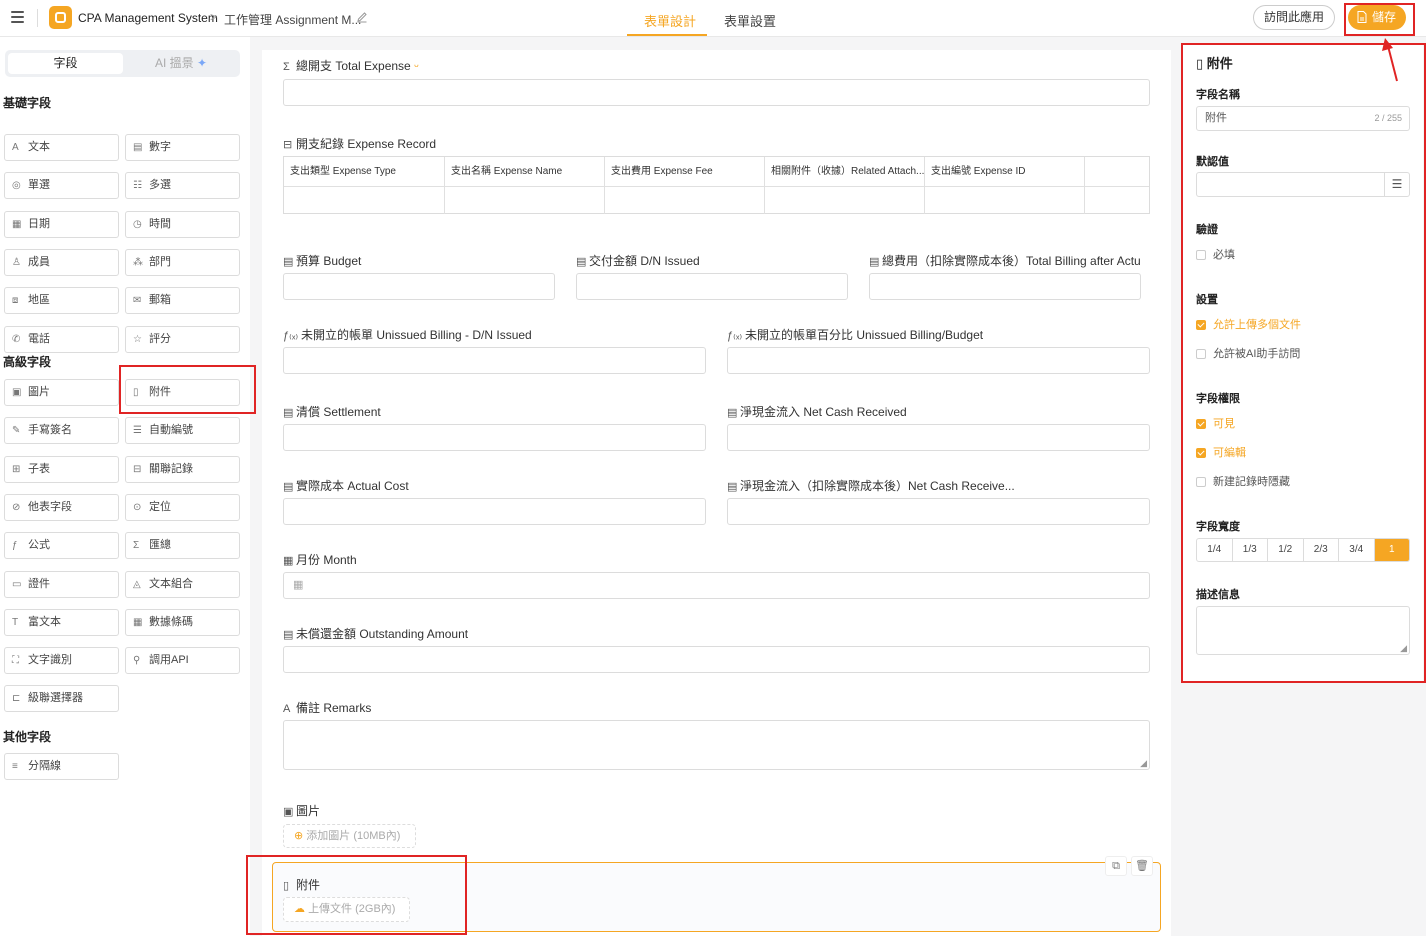  I want to click on budget-input, so click(419, 286).